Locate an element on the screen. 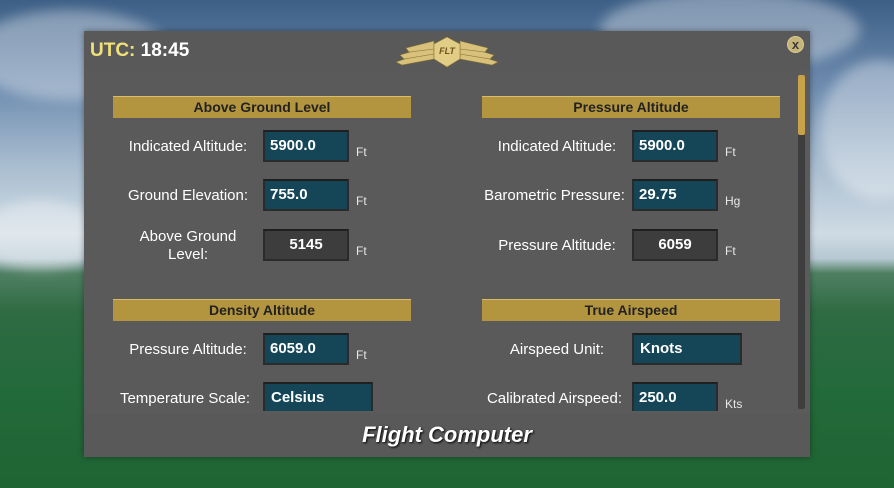  field-label: Airspeed Unit: is located at coordinates (557, 349).